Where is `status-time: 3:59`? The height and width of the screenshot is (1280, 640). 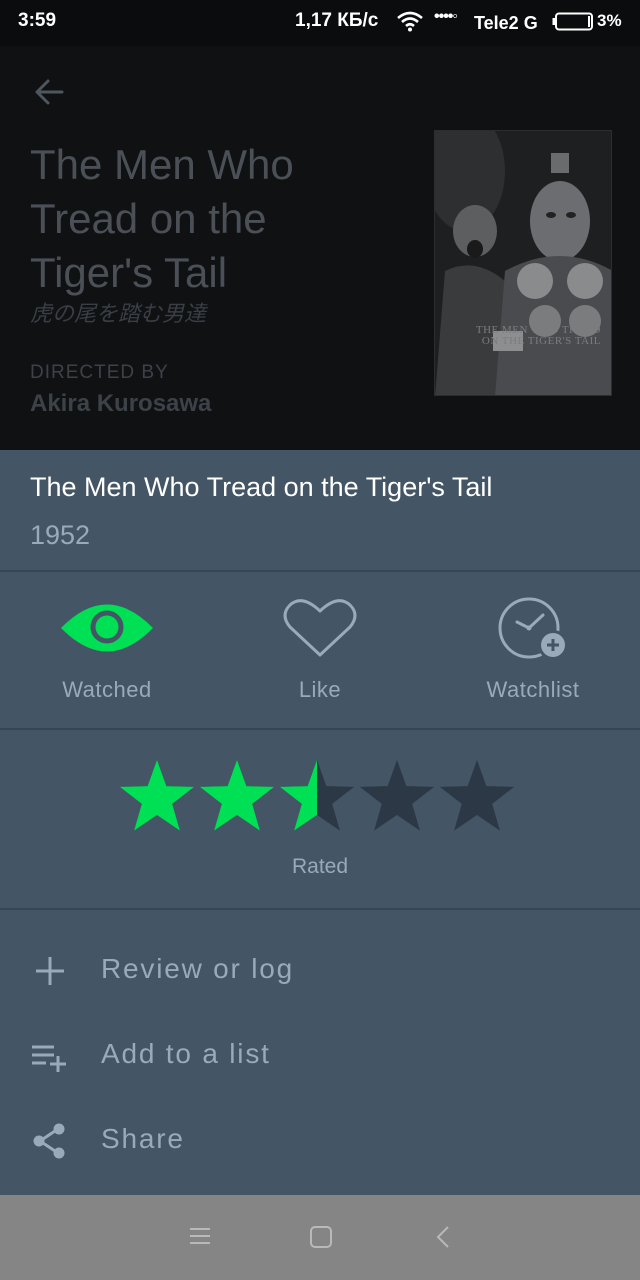 status-time: 3:59 is located at coordinates (37, 20).